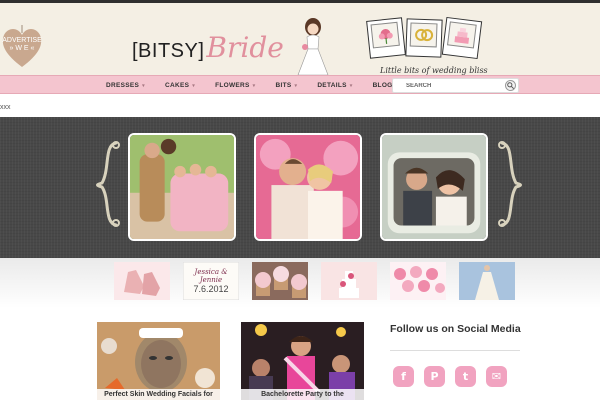  I want to click on polaroid-cake, so click(462, 38).